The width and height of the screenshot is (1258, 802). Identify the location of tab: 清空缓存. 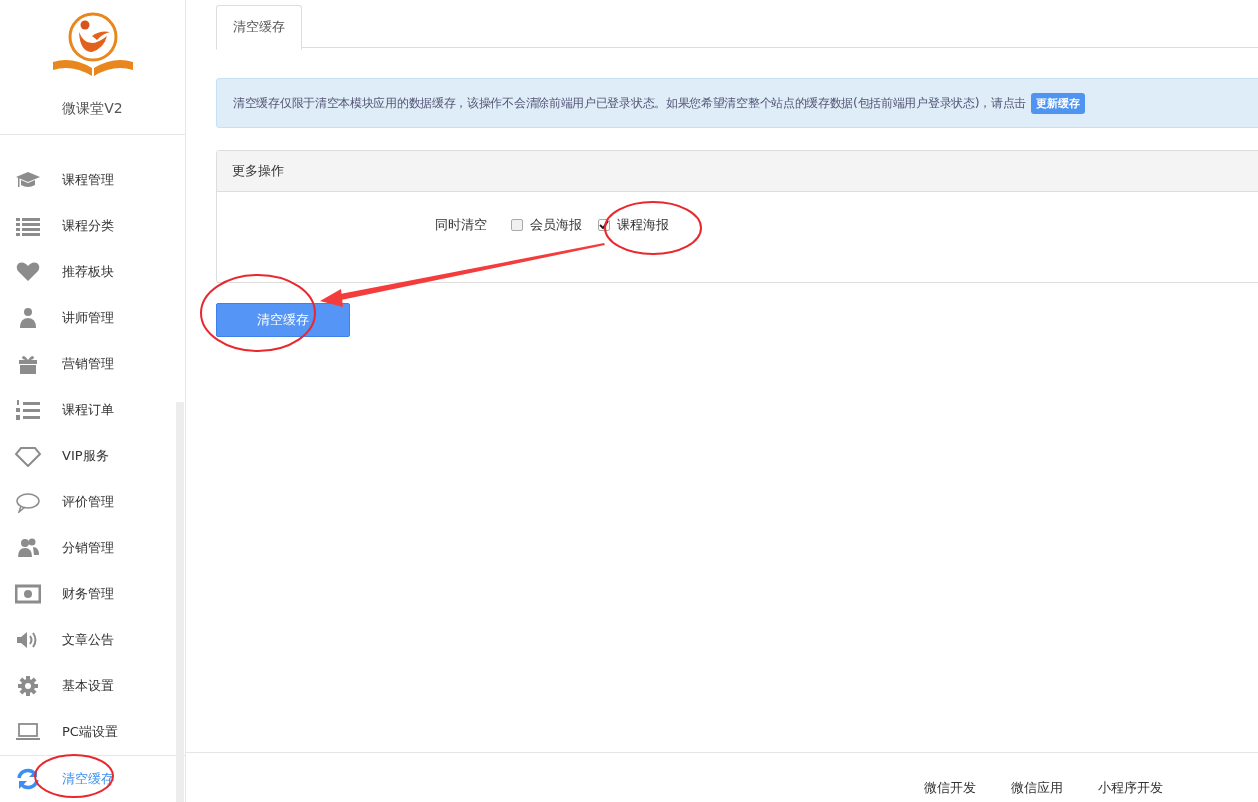
(259, 27).